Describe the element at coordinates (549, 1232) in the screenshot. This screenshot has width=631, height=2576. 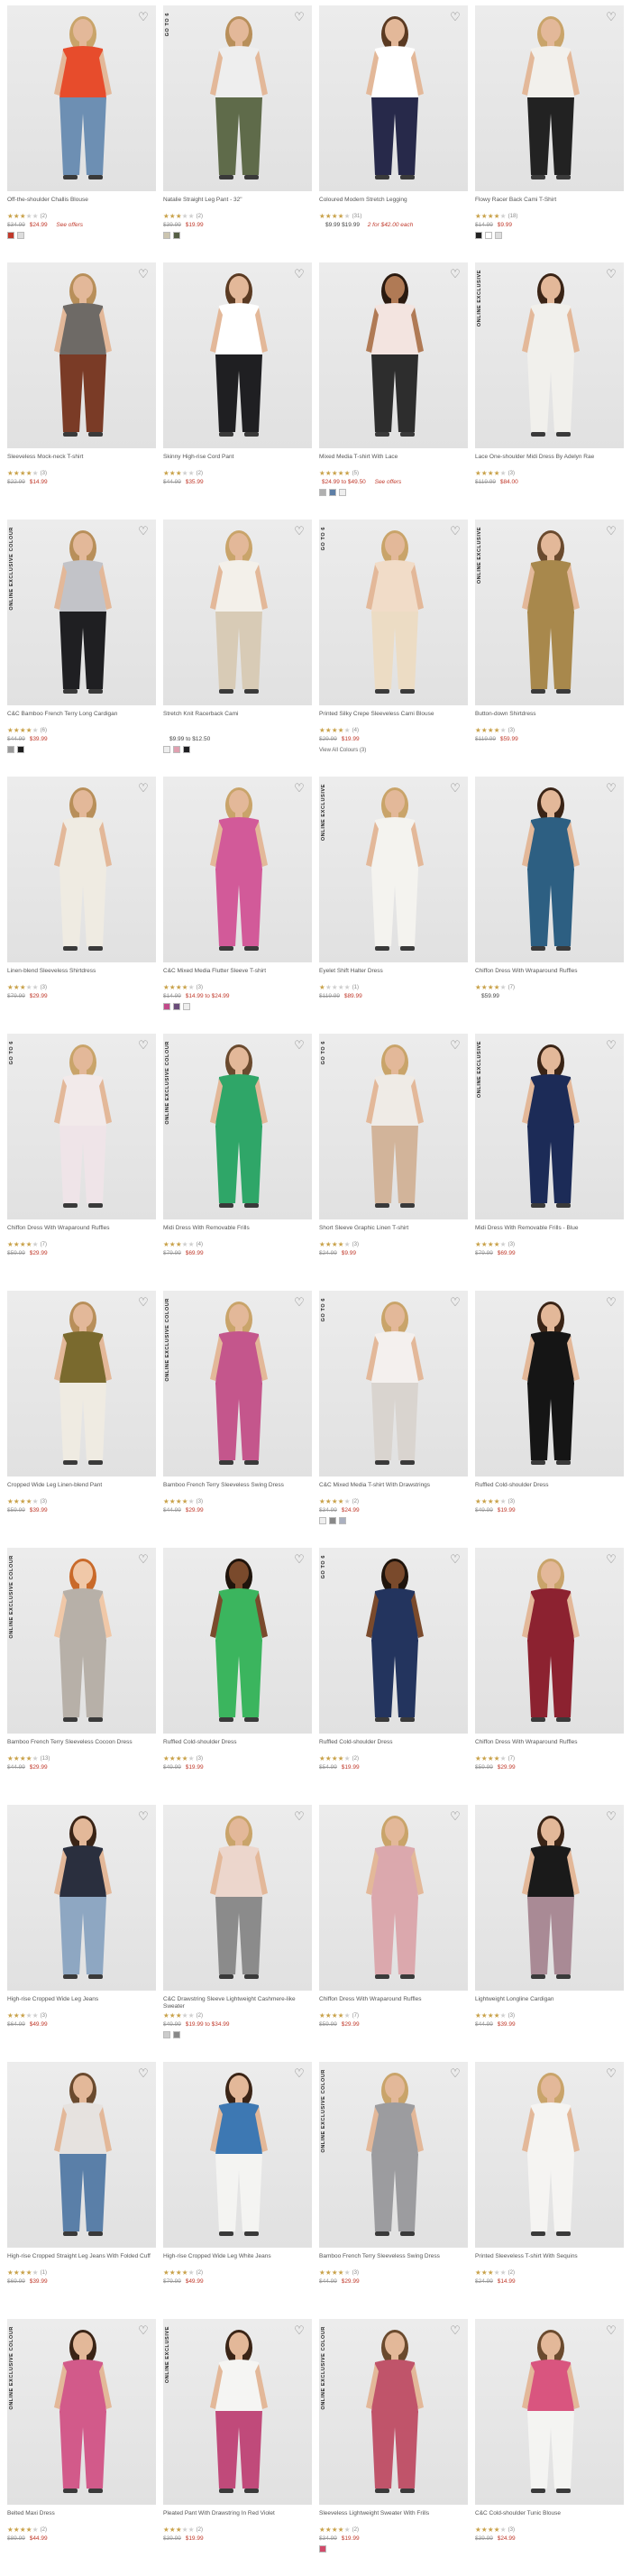
I see `product-name: Midi Dress With Removable Frills - Blue` at that location.